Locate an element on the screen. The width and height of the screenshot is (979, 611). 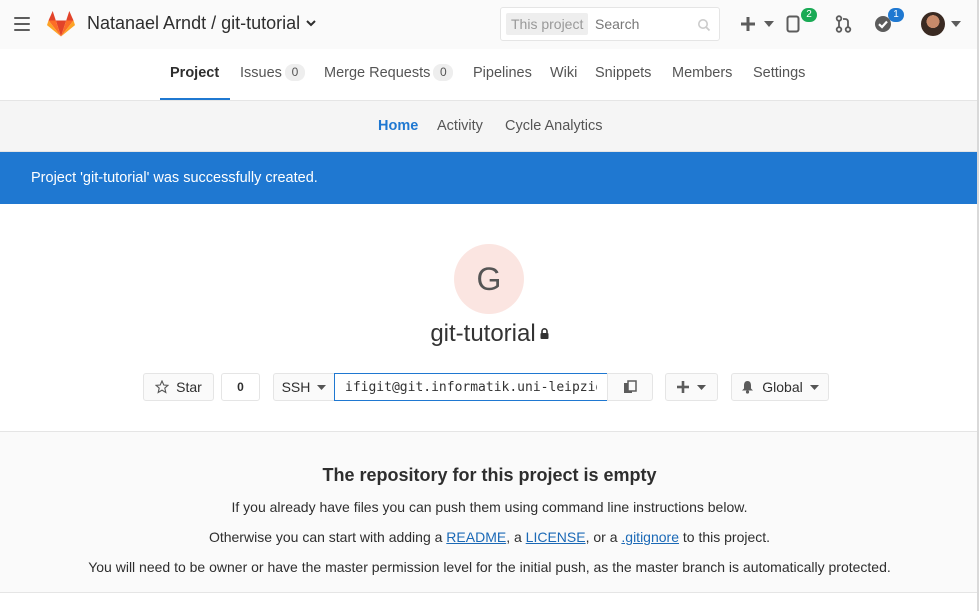
active-tab-indicator is located at coordinates (195, 99).